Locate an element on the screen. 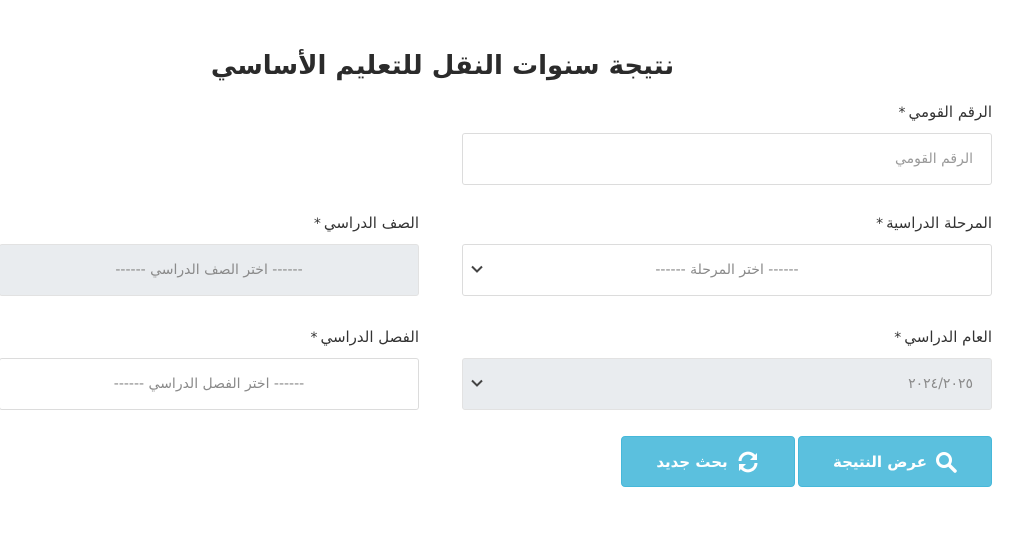 Image resolution: width=1024 pixels, height=539 pixels. academic-year-select: ٢٠٢٤/٢٠٢٥ is located at coordinates (727, 384).